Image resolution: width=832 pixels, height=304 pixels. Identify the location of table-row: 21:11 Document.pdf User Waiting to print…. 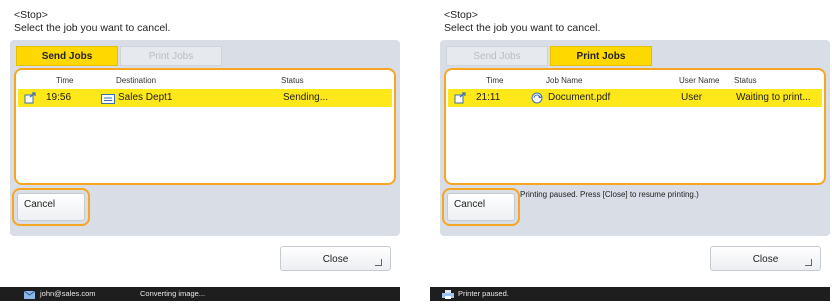
(635, 98).